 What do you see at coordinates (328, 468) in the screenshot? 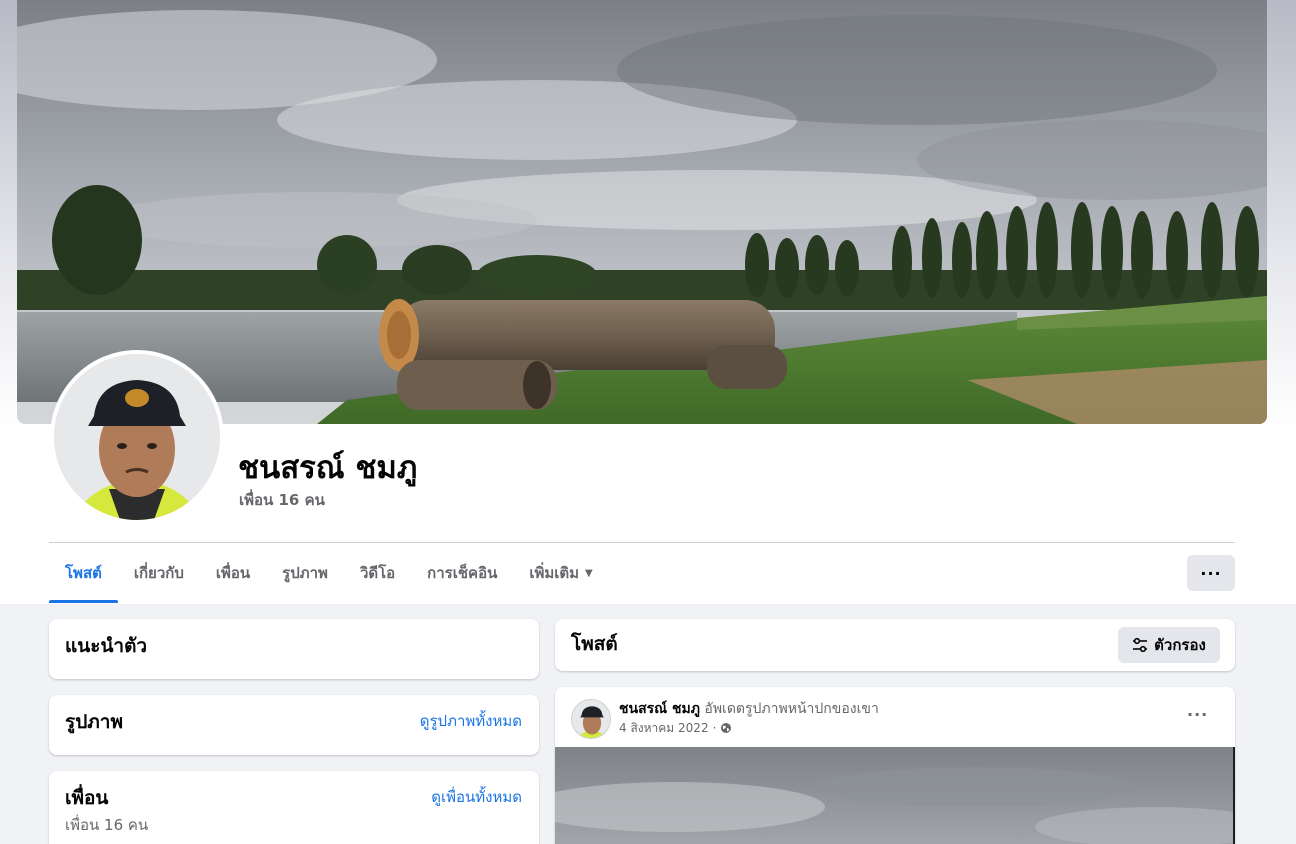
I see `profile-name: ชนสรณ์ ชมภู` at bounding box center [328, 468].